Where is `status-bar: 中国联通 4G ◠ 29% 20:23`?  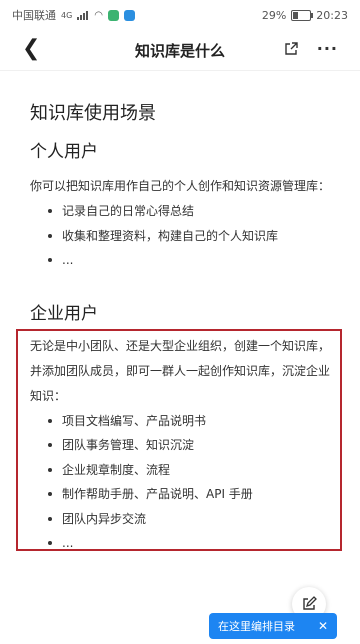
status-bar: 中国联通 4G ◠ 29% 20:23 is located at coordinates (180, 15).